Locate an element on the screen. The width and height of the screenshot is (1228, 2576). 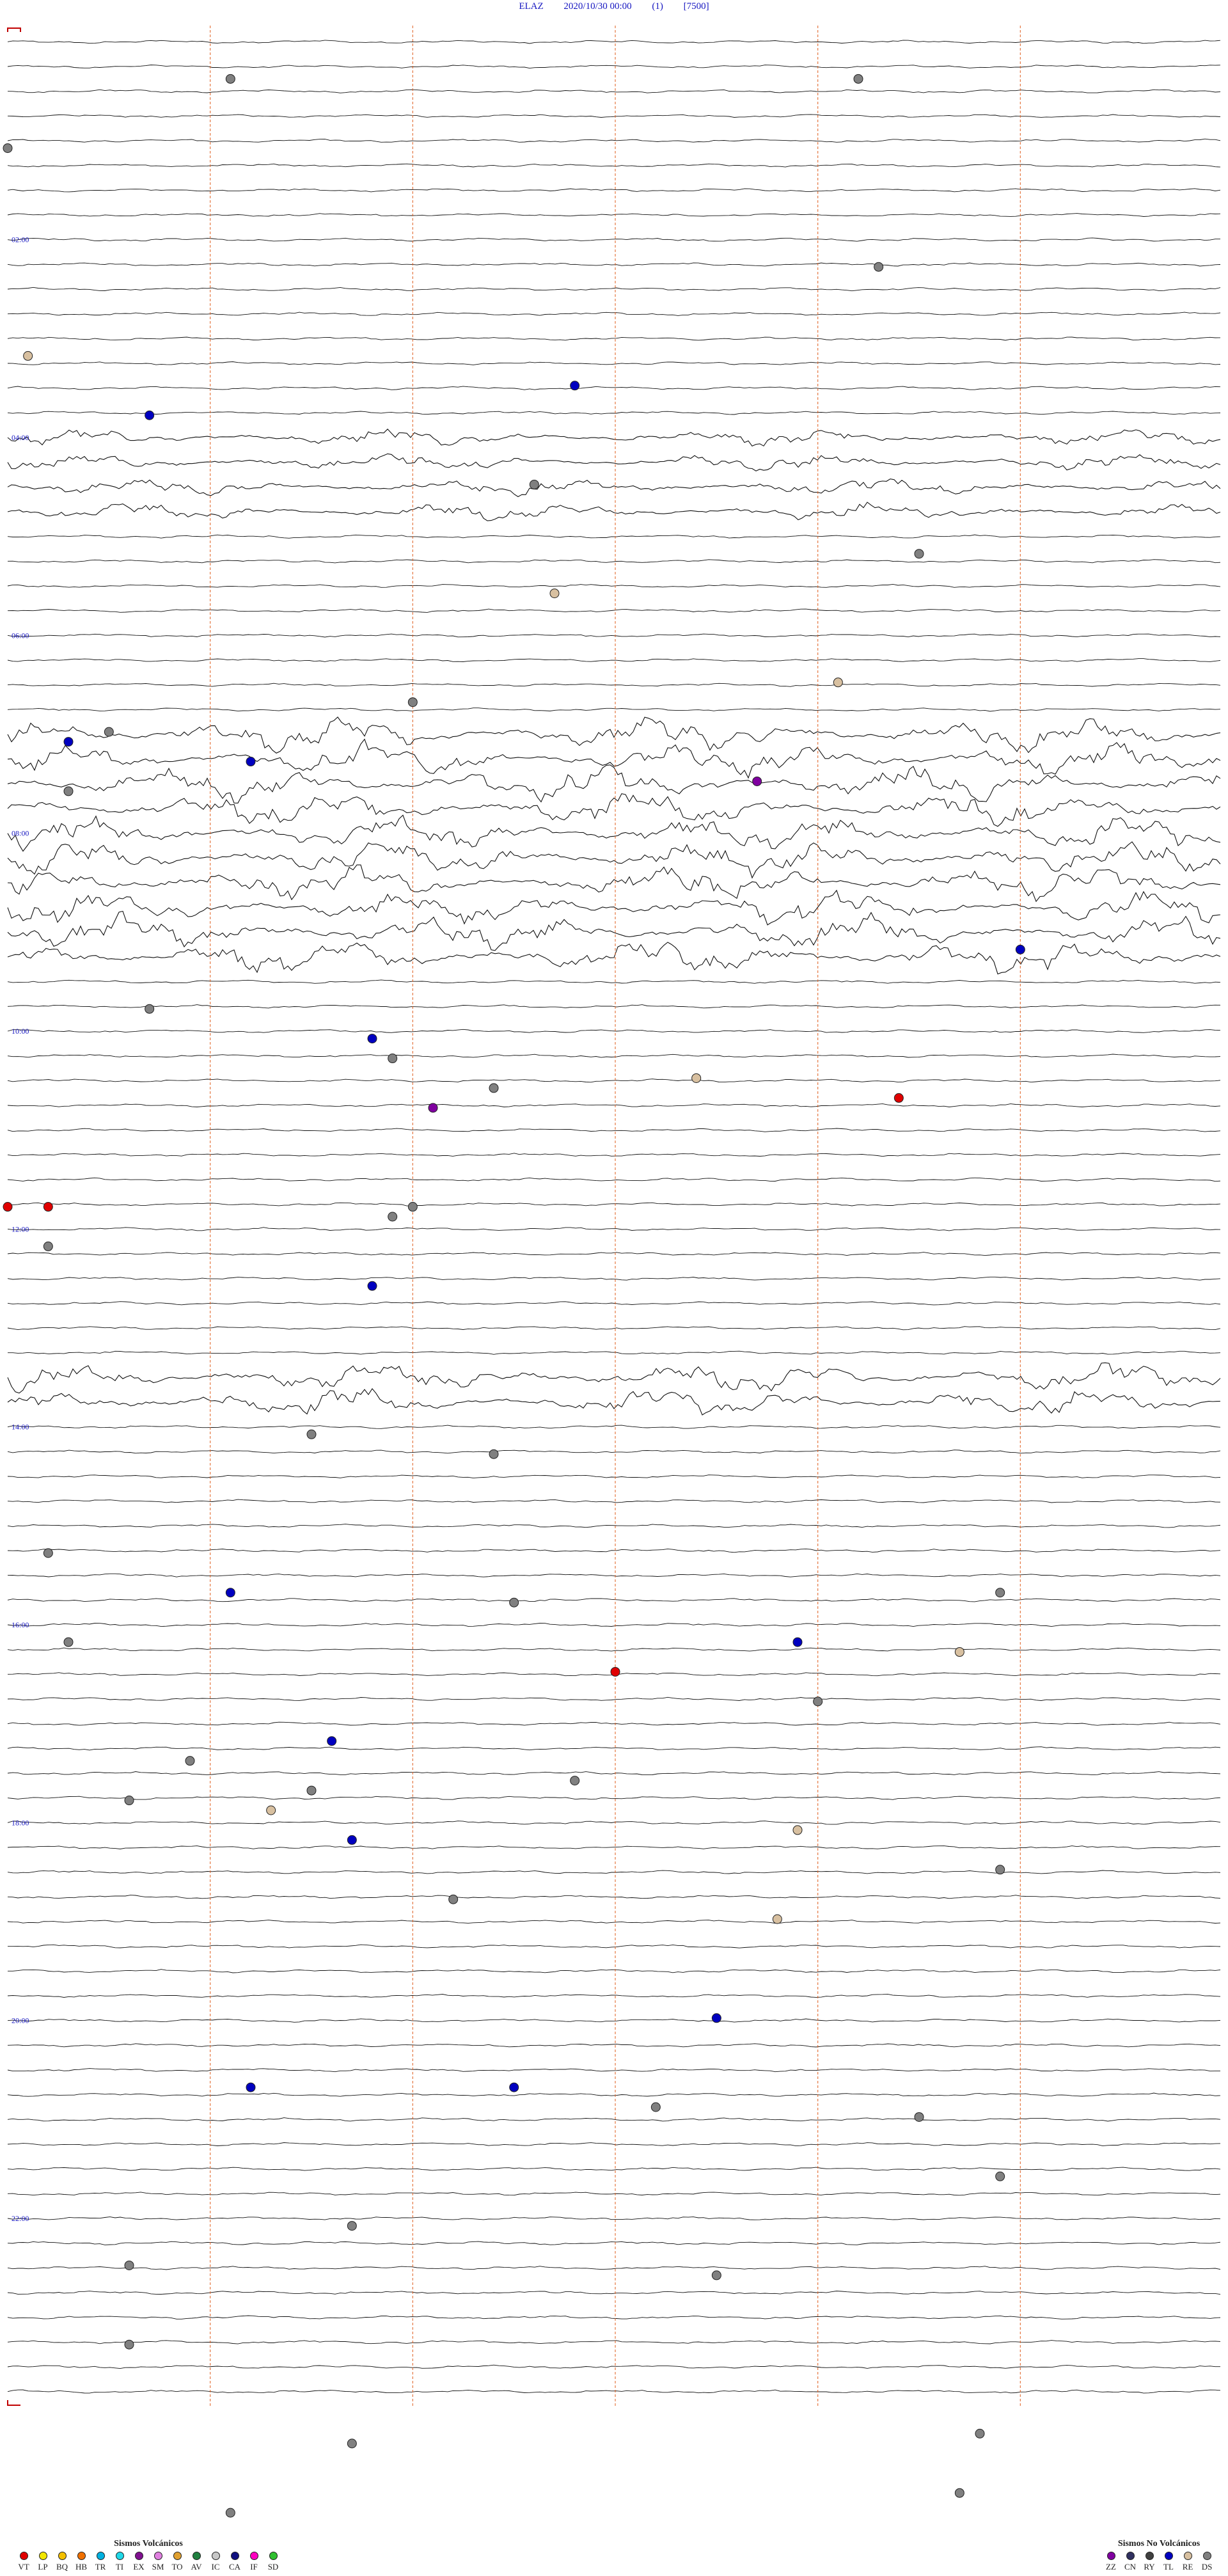
end-bracket-icon is located at coordinates (13, 2403).